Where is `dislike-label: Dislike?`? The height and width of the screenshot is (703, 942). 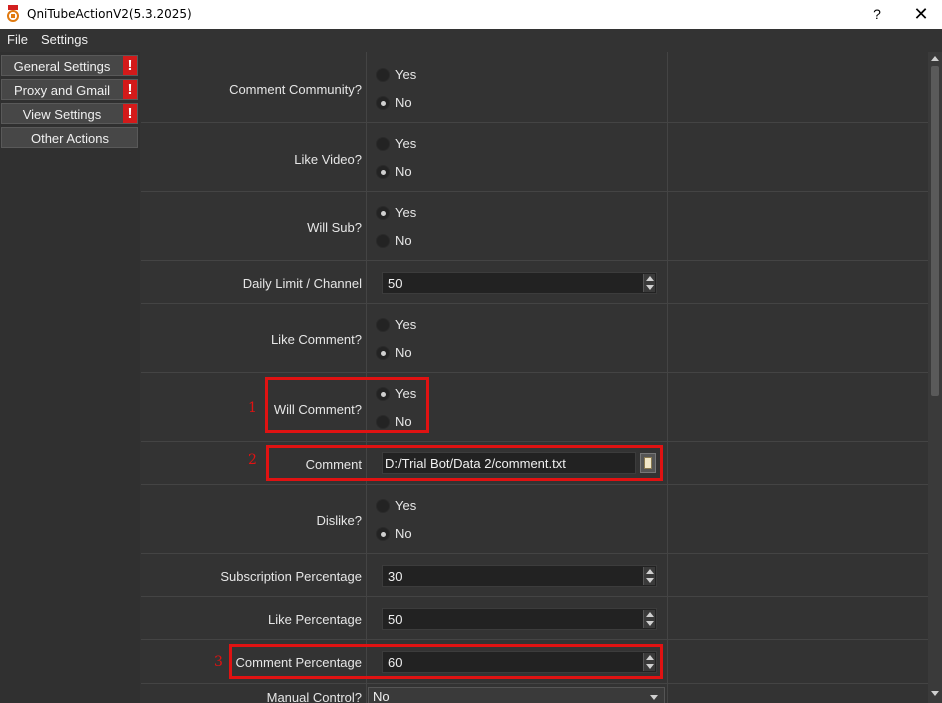
dislike-label: Dislike? is located at coordinates (339, 520).